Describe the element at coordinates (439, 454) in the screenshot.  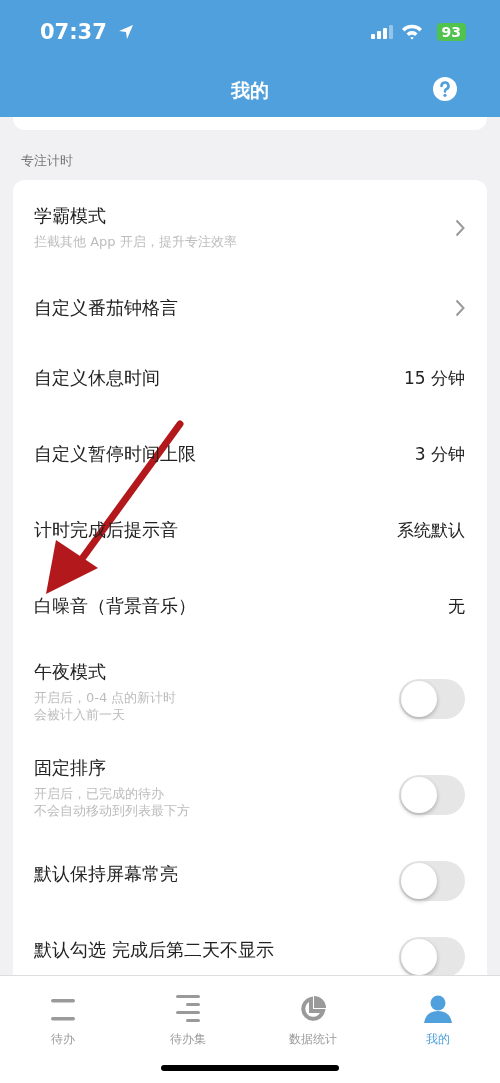
I see `setting-value: 3 分钟` at that location.